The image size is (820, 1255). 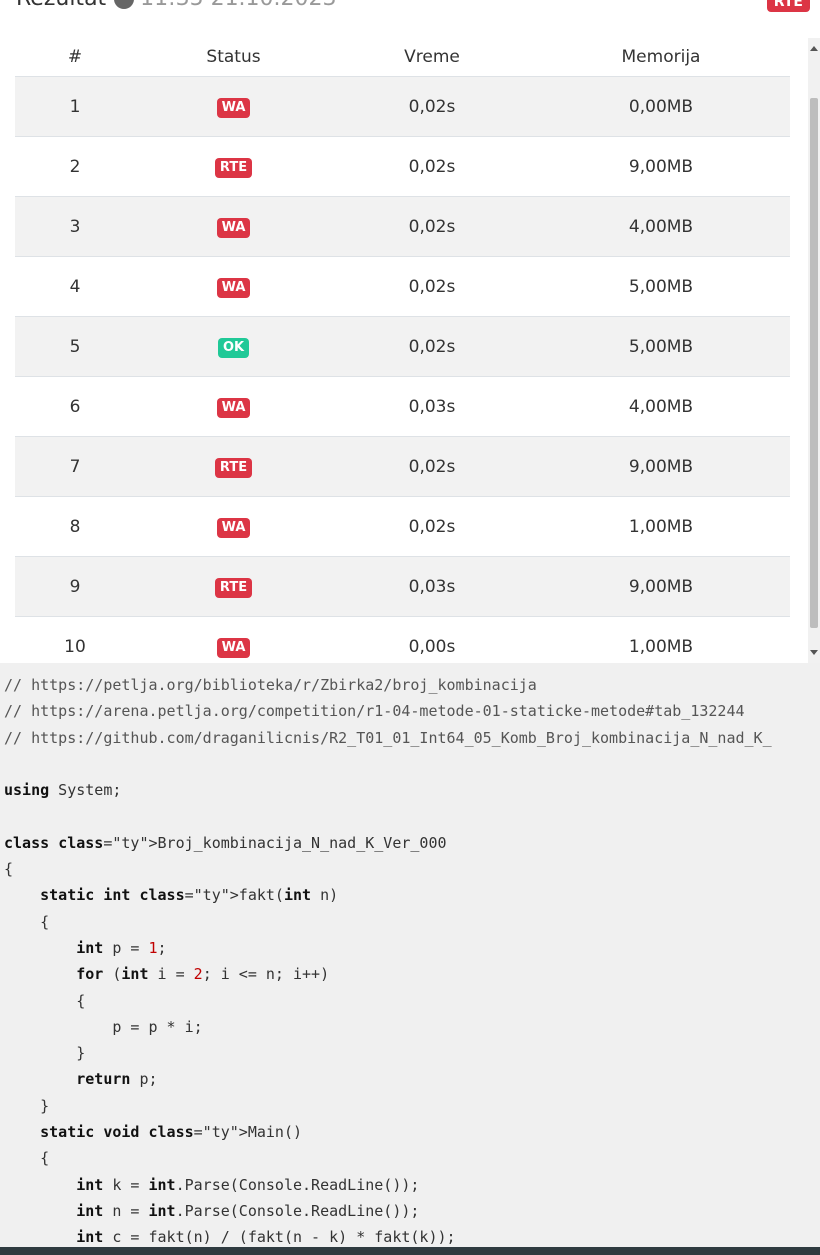 What do you see at coordinates (75, 526) in the screenshot?
I see `test-number: 8` at bounding box center [75, 526].